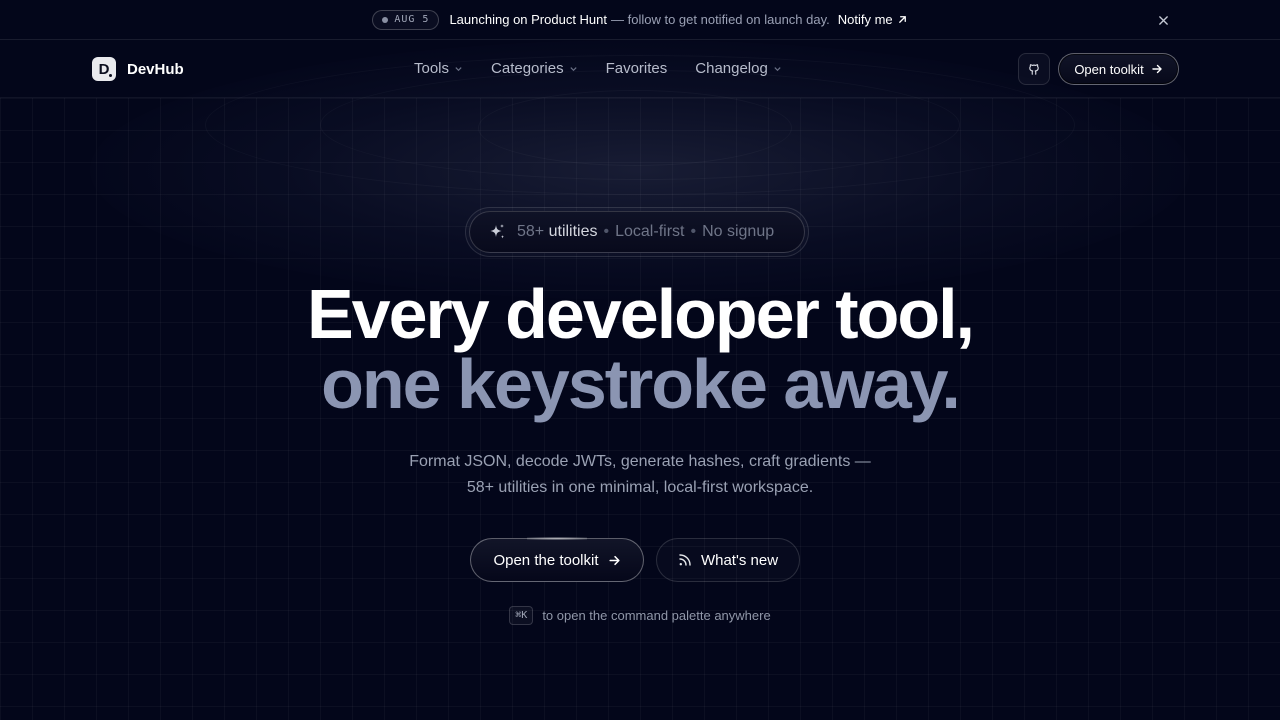  I want to click on nav-item-label: Changelog, so click(731, 68).